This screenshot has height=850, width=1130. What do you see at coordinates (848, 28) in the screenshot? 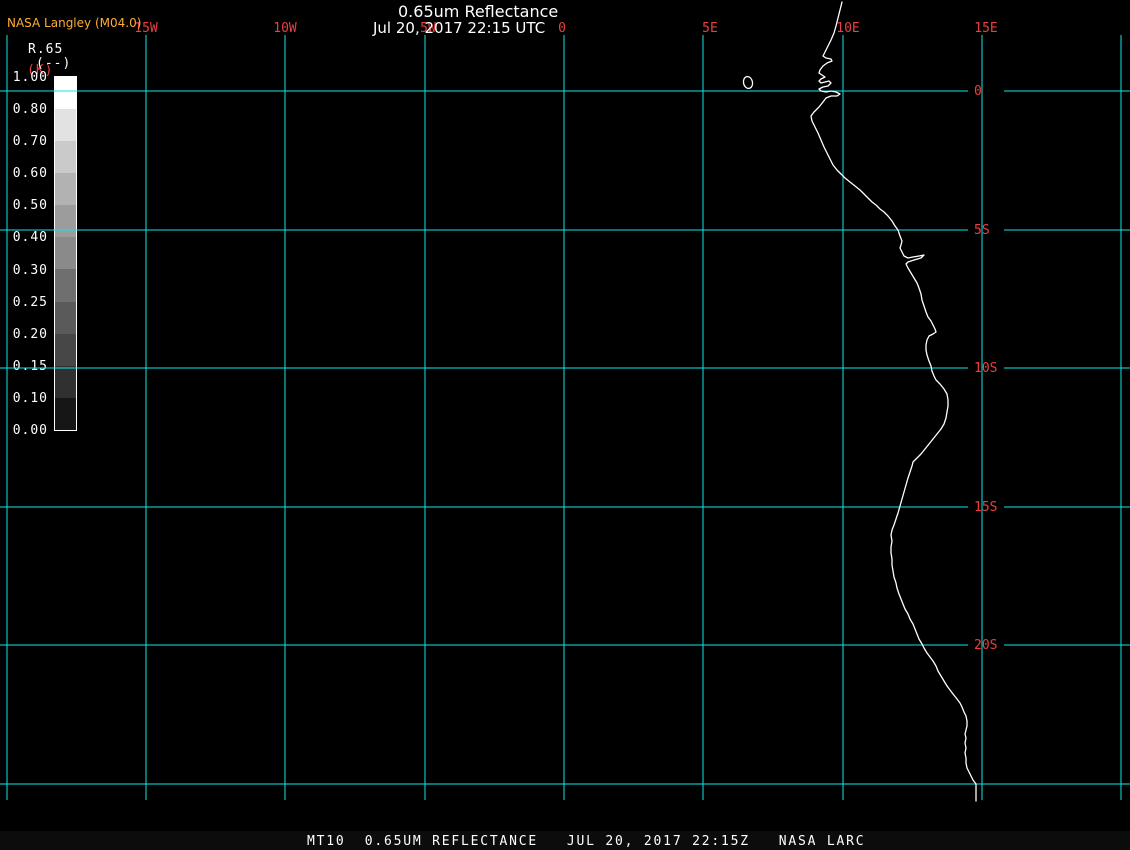
I see `lon-label-10e: 10E` at bounding box center [848, 28].